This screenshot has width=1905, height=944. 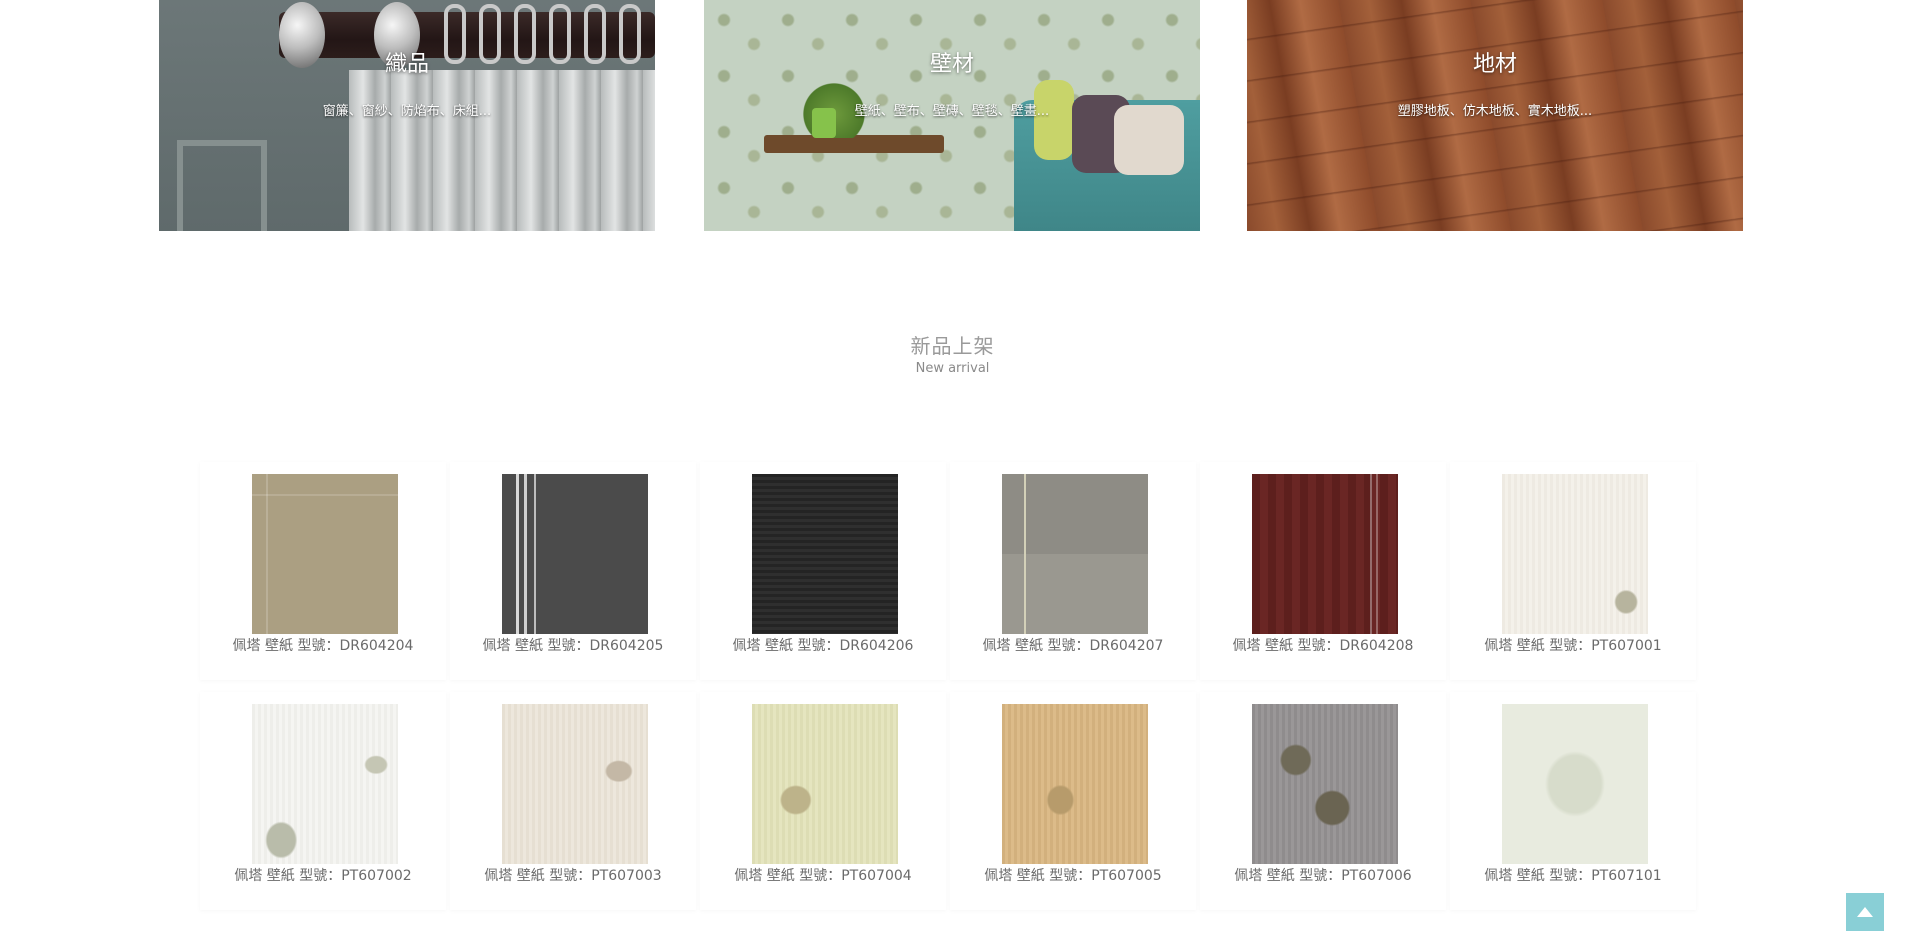 What do you see at coordinates (1073, 875) in the screenshot?
I see `product-label: 佩塔 壁紙 型號：PT607005` at bounding box center [1073, 875].